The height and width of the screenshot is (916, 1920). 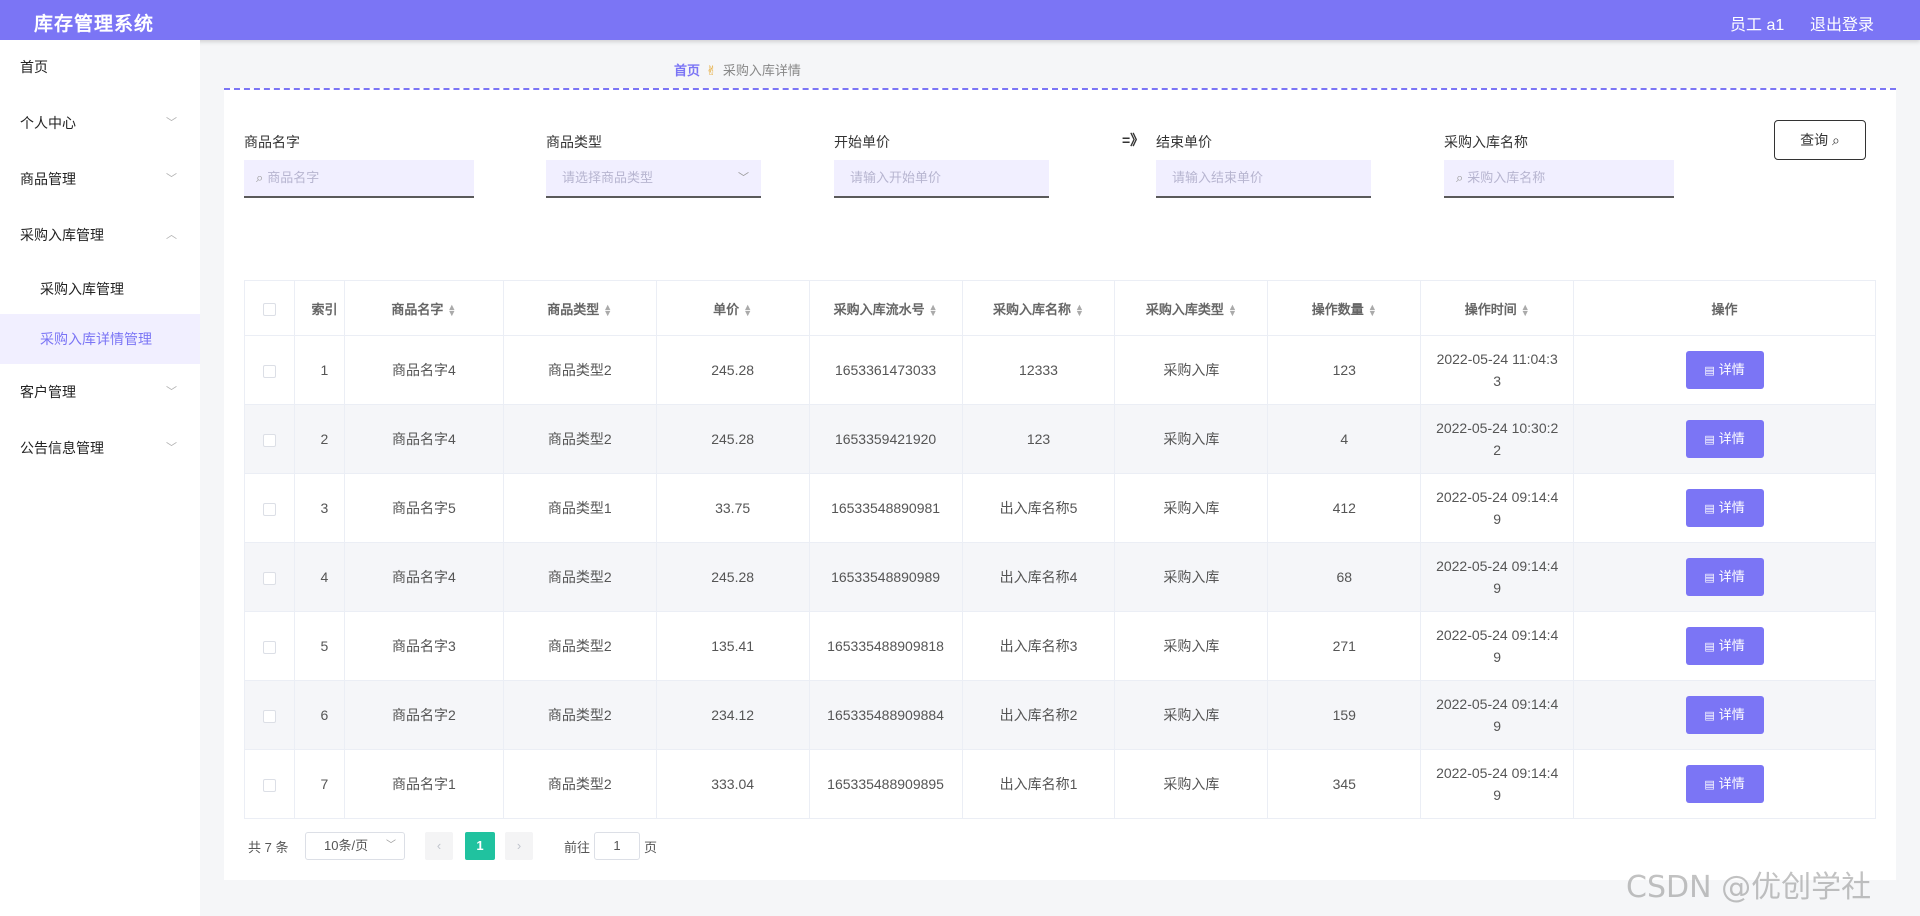 I want to click on chevron-right-icon: ›, so click(x=519, y=845).